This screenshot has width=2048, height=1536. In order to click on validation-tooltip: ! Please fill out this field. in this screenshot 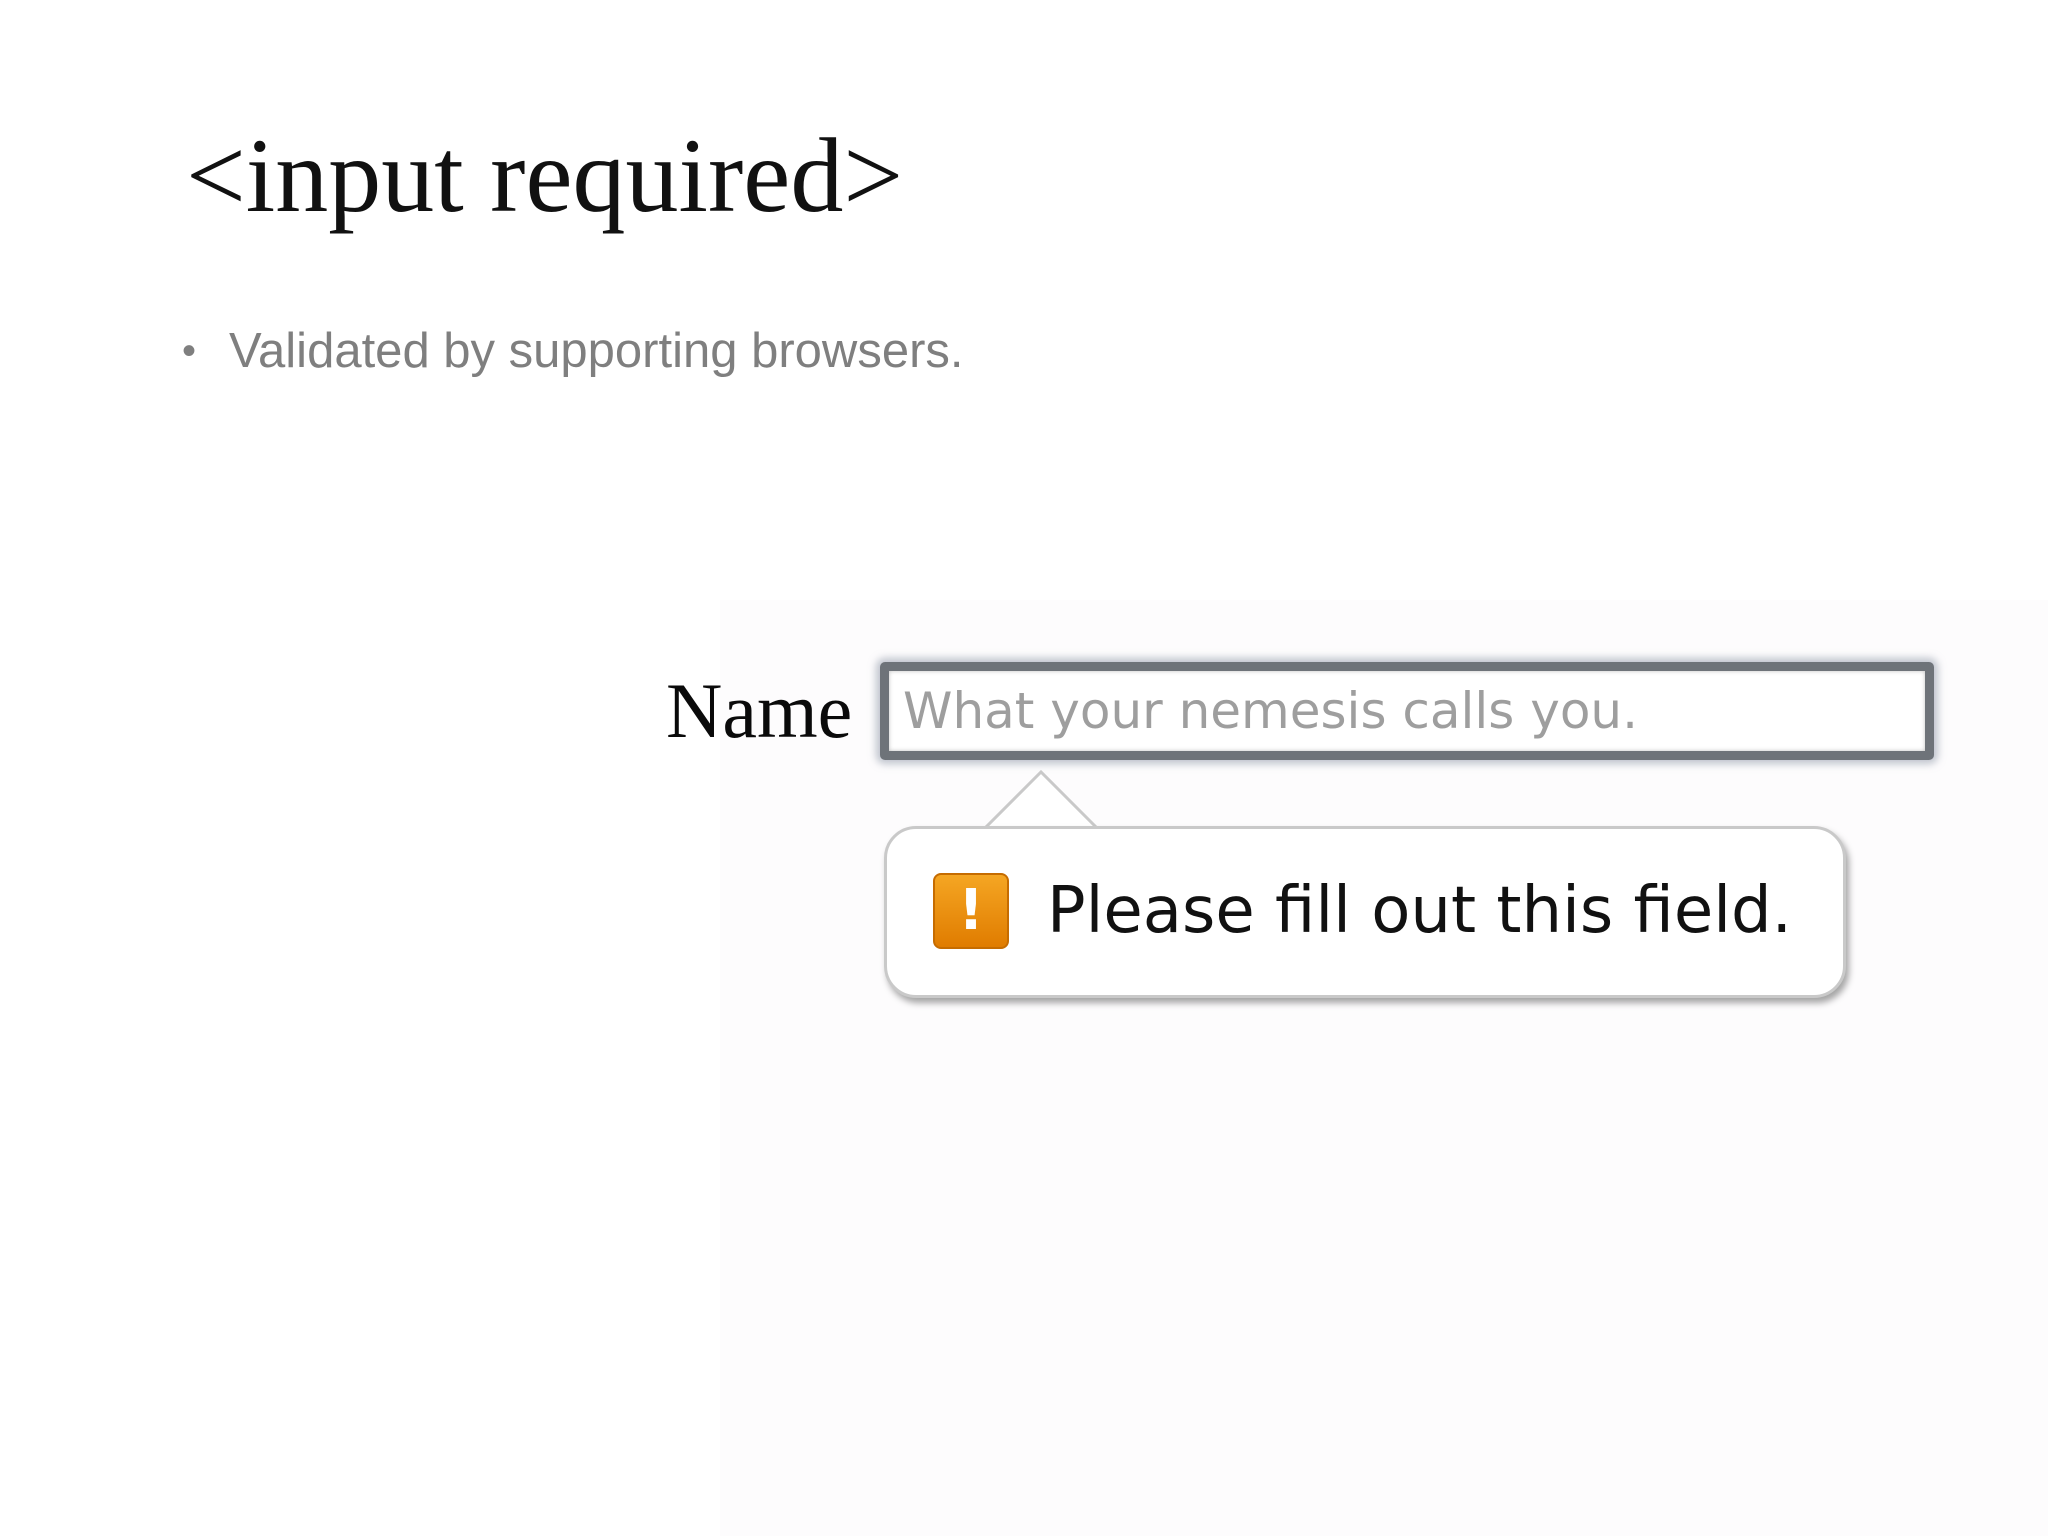, I will do `click(1365, 912)`.